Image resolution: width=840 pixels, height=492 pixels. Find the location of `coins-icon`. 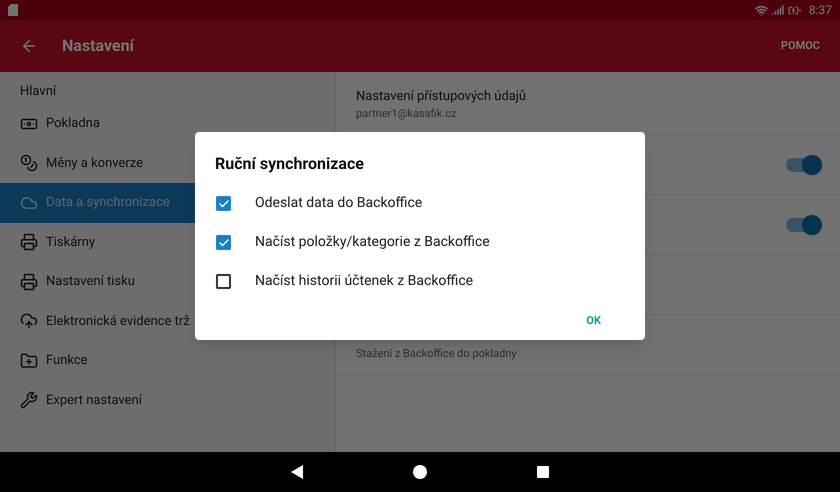

coins-icon is located at coordinates (29, 163).